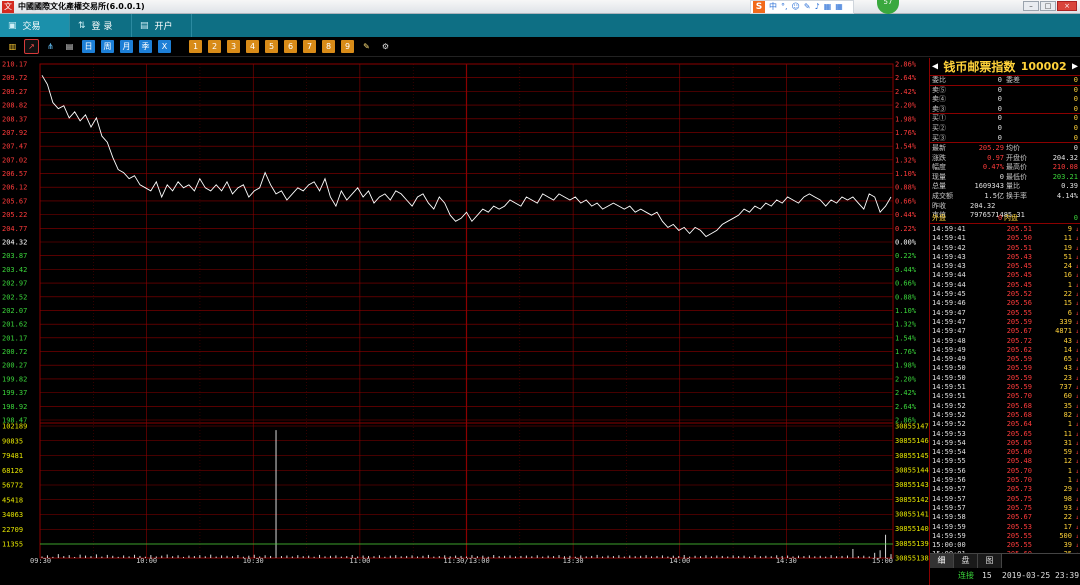 The height and width of the screenshot is (585, 1080). What do you see at coordinates (906, 338) in the screenshot?
I see `percent-tick-label: 1.54%` at bounding box center [906, 338].